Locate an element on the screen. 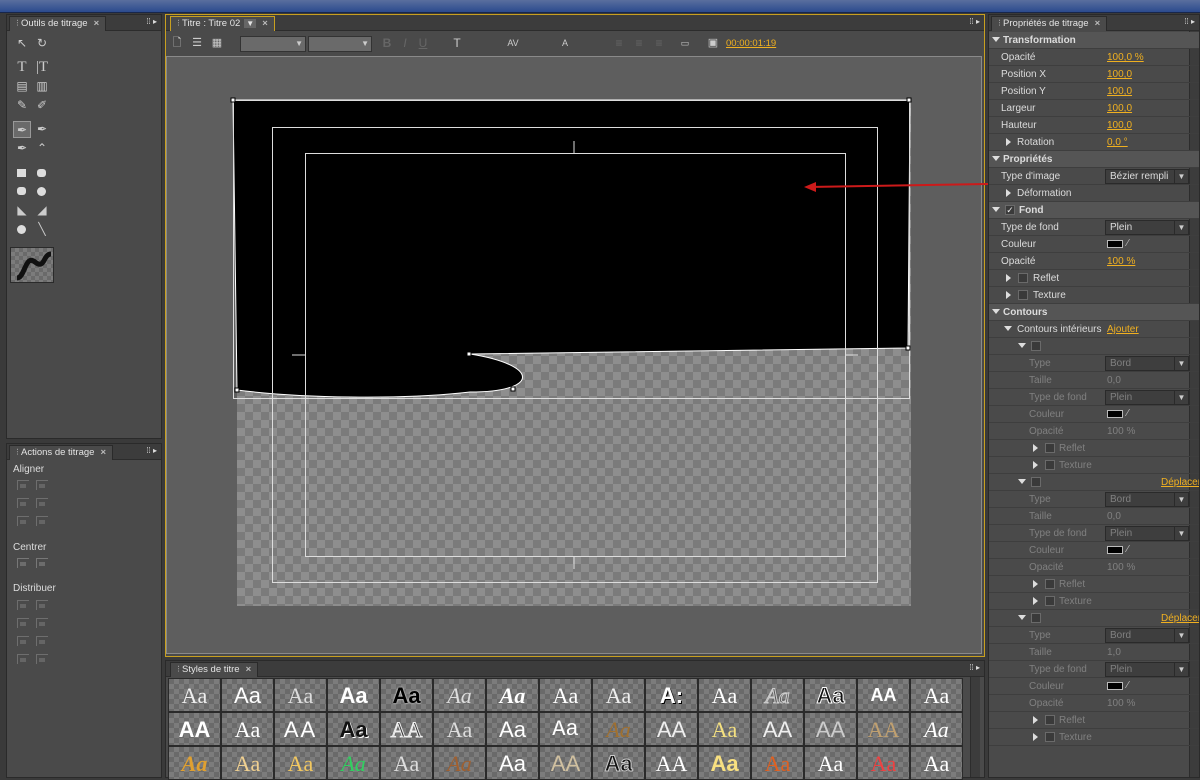  rounded-corner-rectangle-tool-icon is located at coordinates (42, 191).